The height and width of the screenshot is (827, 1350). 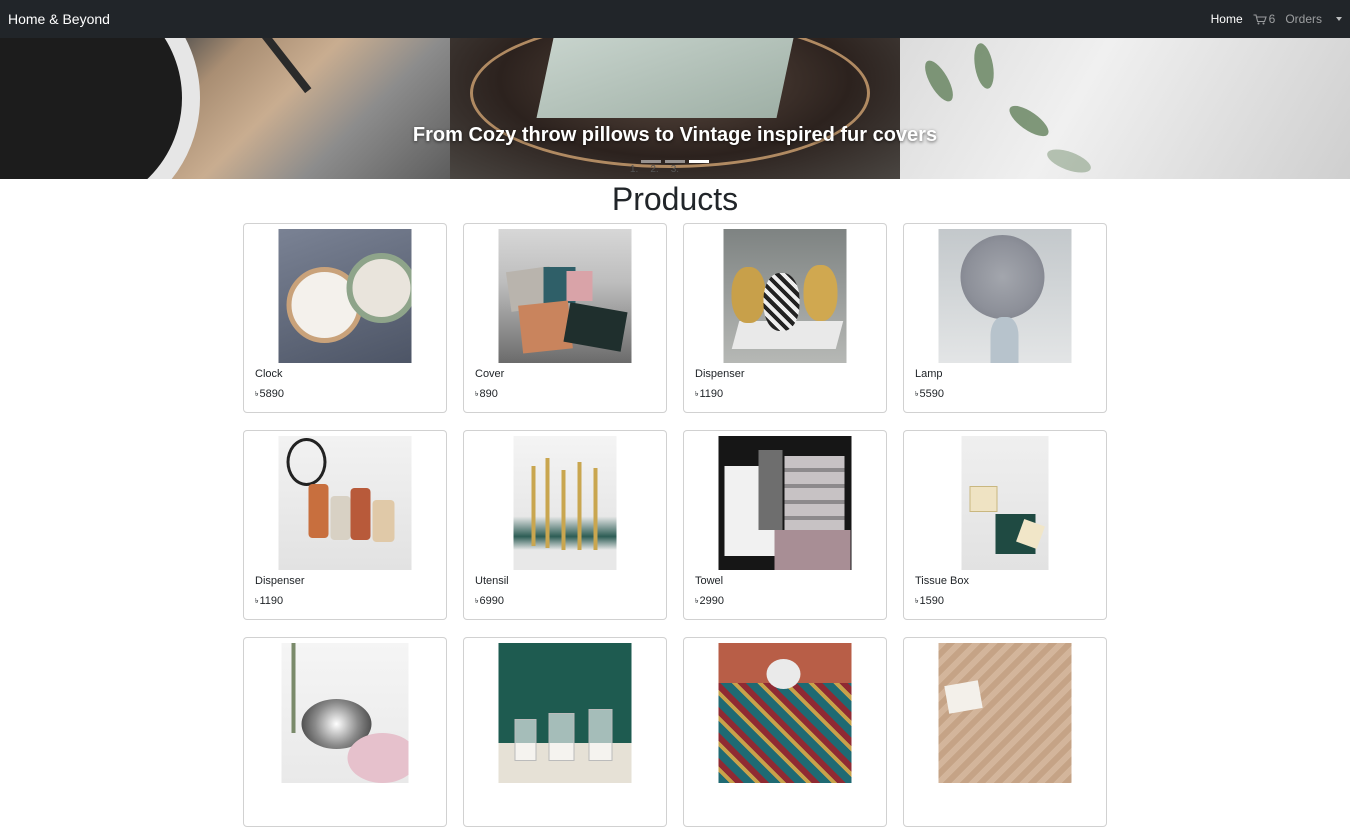 I want to click on indicator-label-2: 2., so click(x=654, y=169).